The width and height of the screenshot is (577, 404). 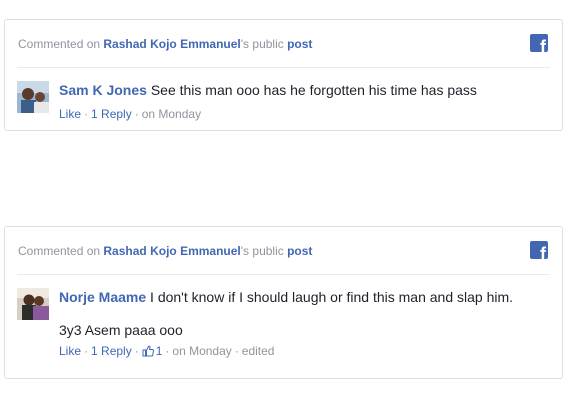 I want to click on comment-text-line2: 3y3 Asem paaa ooo, so click(x=121, y=330).